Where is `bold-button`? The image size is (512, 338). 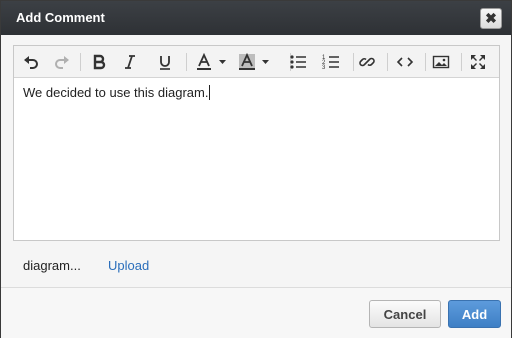 bold-button is located at coordinates (99, 62).